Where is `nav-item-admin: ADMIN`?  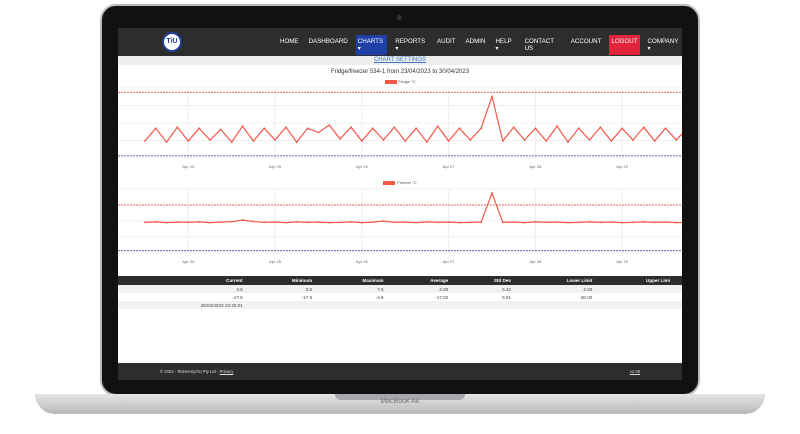 nav-item-admin: ADMIN is located at coordinates (476, 45).